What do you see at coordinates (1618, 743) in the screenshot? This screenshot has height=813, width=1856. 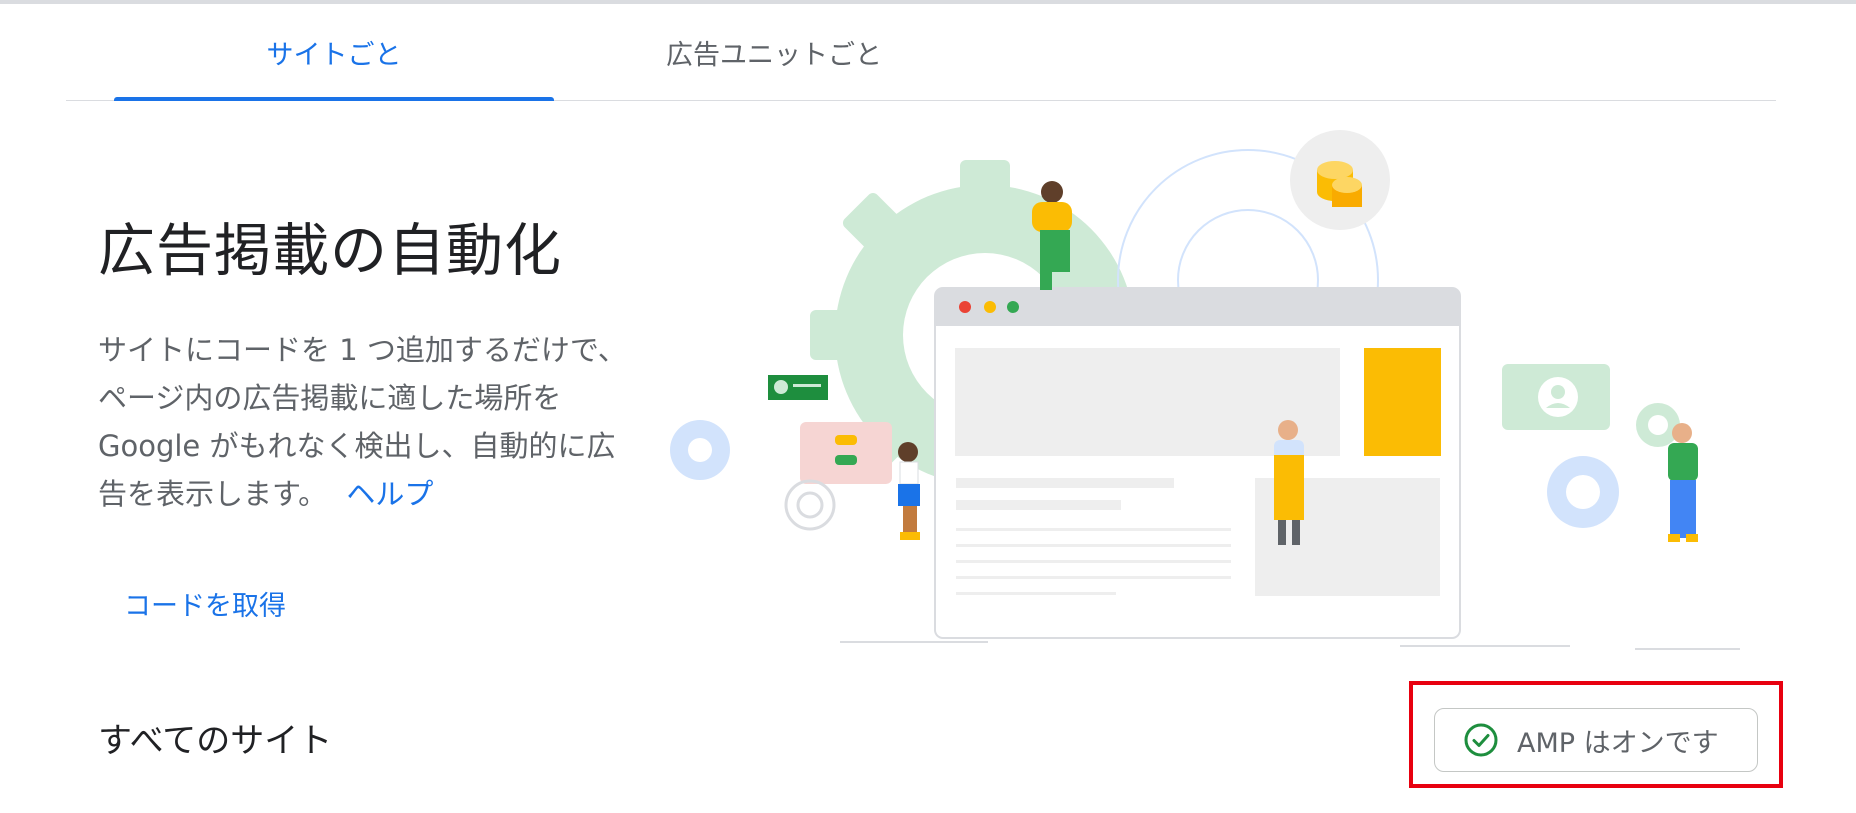 I see `amp-status-label: AMP はオンです` at bounding box center [1618, 743].